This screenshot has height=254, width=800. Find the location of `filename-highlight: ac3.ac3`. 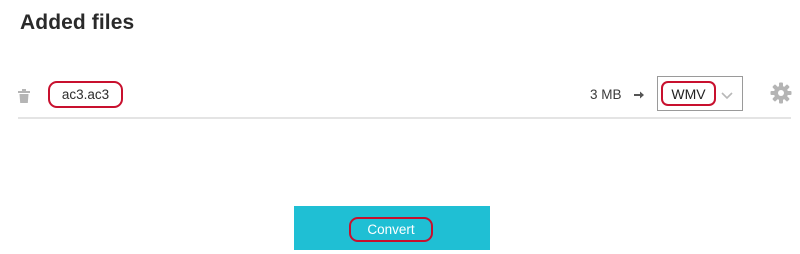

filename-highlight: ac3.ac3 is located at coordinates (85, 94).